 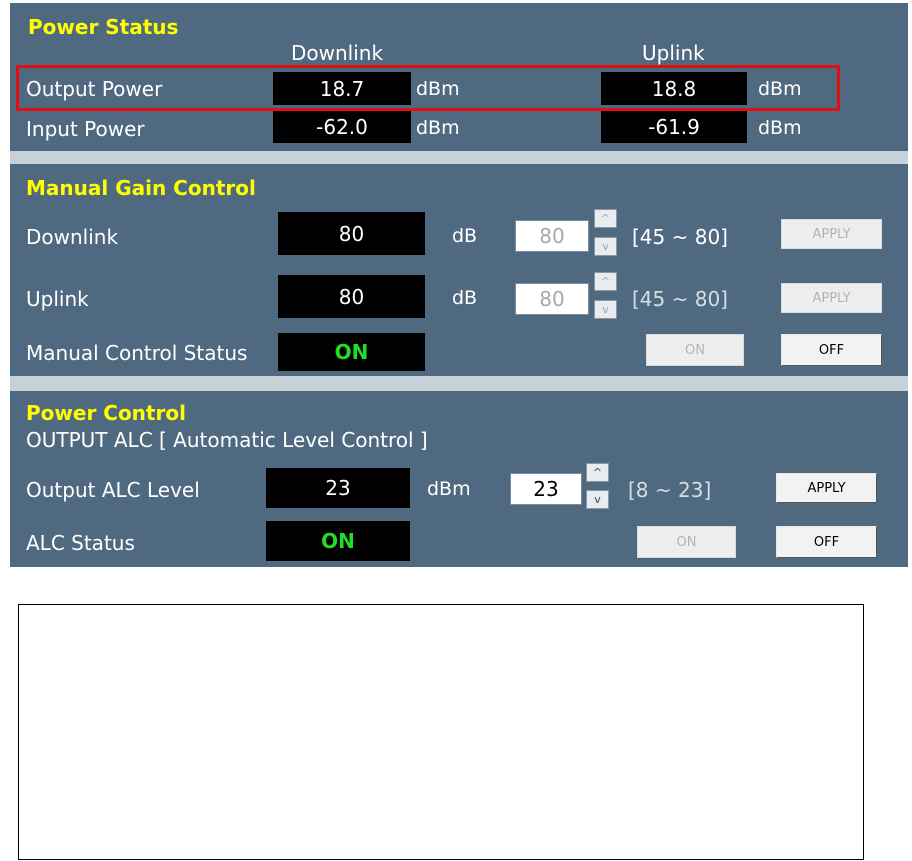 I want to click on output-alc-level-input: 23, so click(x=546, y=489).